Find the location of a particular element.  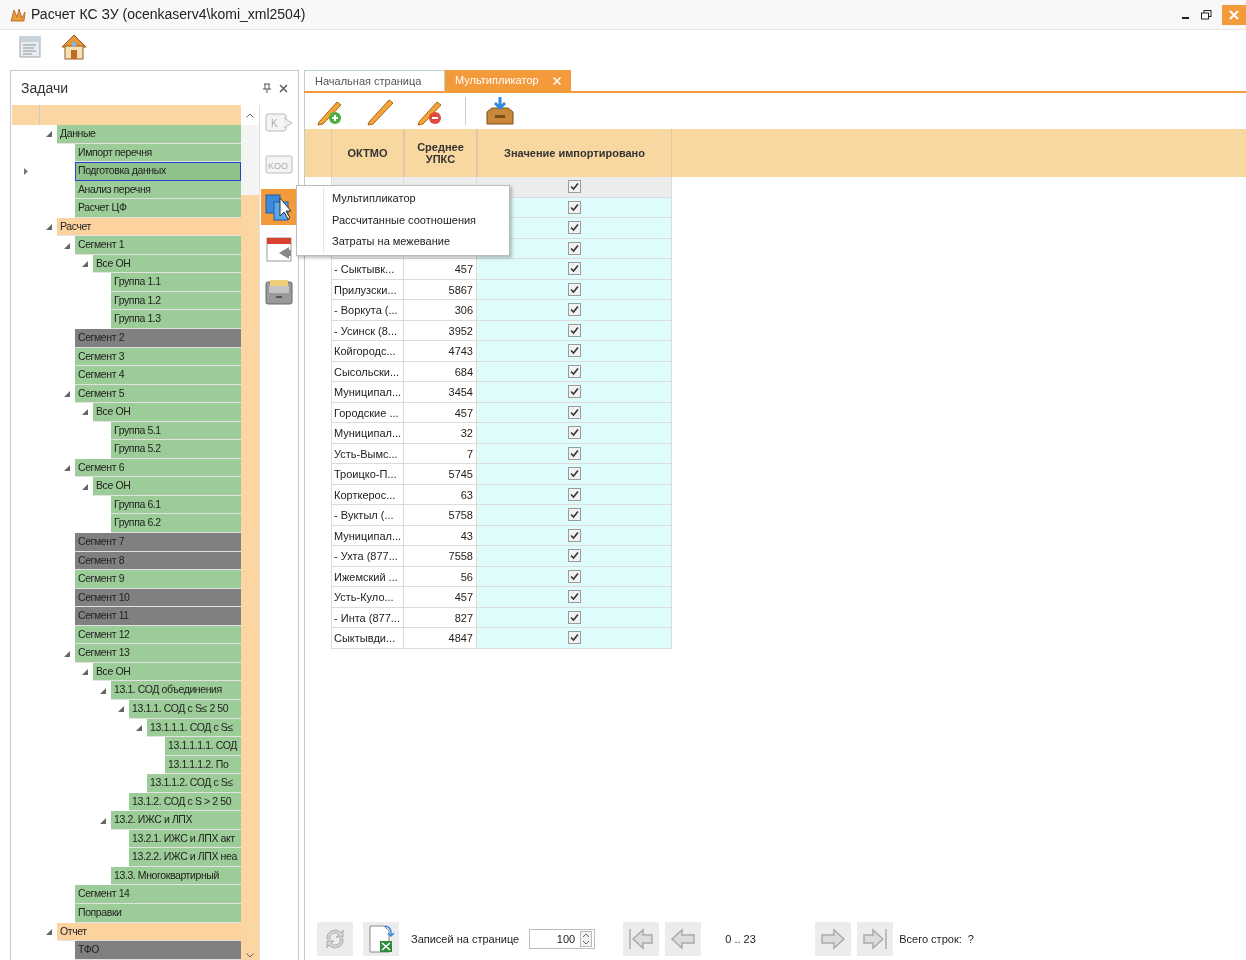

scroll-up-icon is located at coordinates (250, 115).